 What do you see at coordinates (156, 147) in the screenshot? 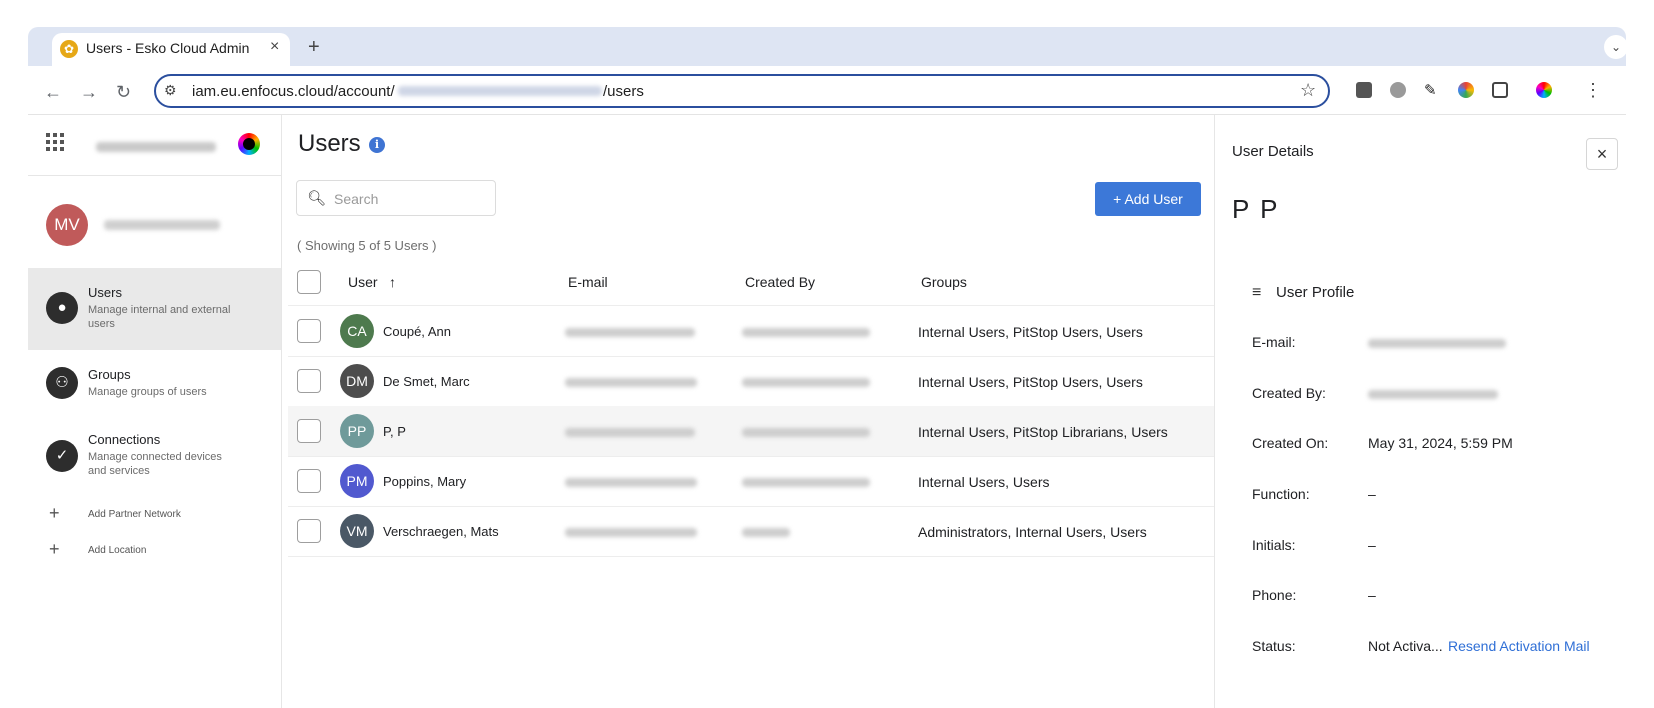
I see `account-name-redacted` at bounding box center [156, 147].